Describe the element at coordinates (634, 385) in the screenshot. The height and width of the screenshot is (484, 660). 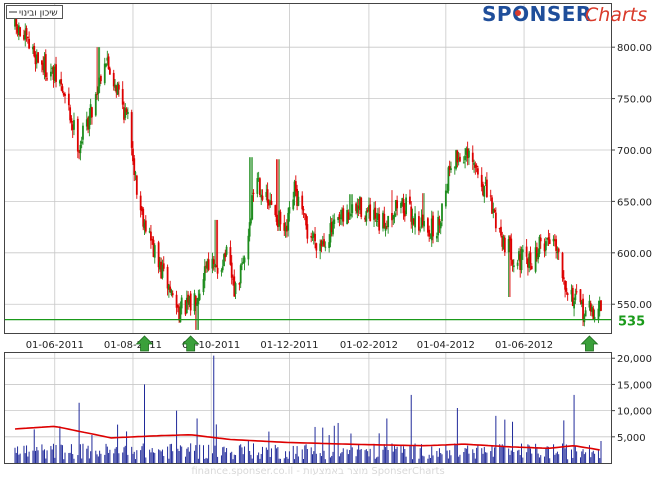
I see `volume-tick-label: 15,000` at that location.